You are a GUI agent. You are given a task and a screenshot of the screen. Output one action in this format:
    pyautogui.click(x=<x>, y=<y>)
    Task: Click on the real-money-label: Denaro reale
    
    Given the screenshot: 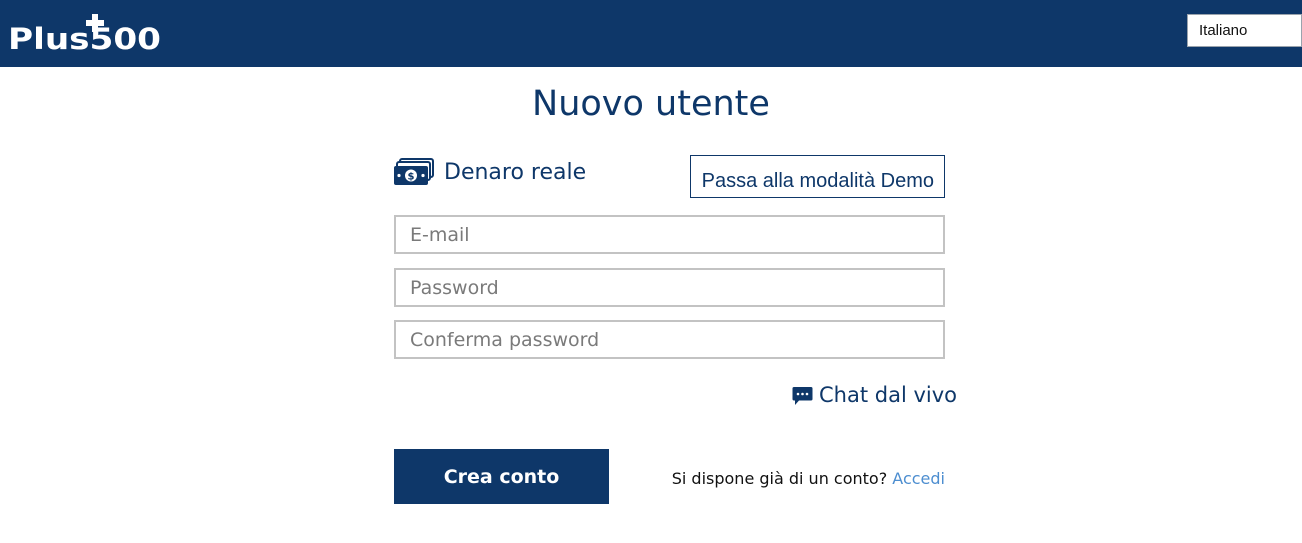 What is the action you would take?
    pyautogui.click(x=515, y=172)
    